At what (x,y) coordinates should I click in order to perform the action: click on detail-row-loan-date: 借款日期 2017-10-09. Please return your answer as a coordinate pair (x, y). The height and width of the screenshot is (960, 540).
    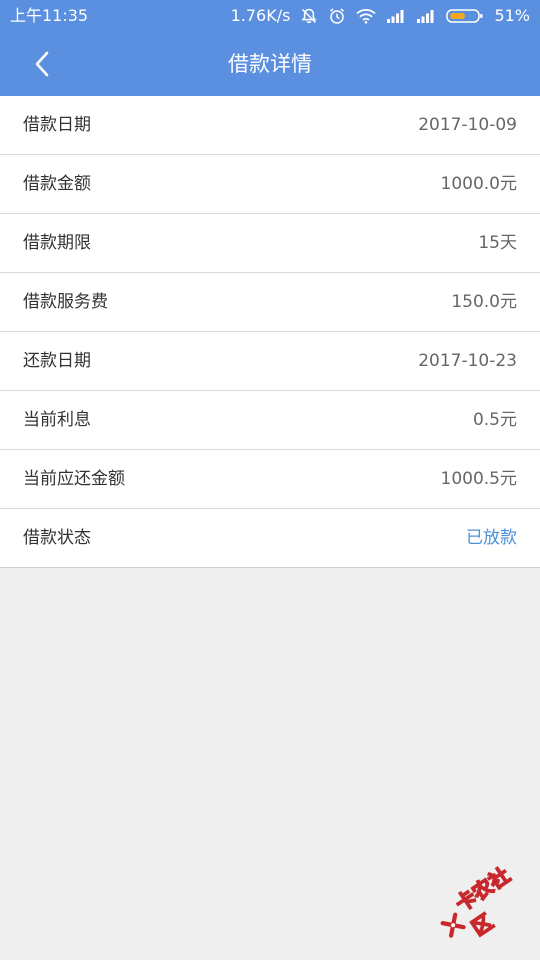
    Looking at the image, I should click on (270, 125).